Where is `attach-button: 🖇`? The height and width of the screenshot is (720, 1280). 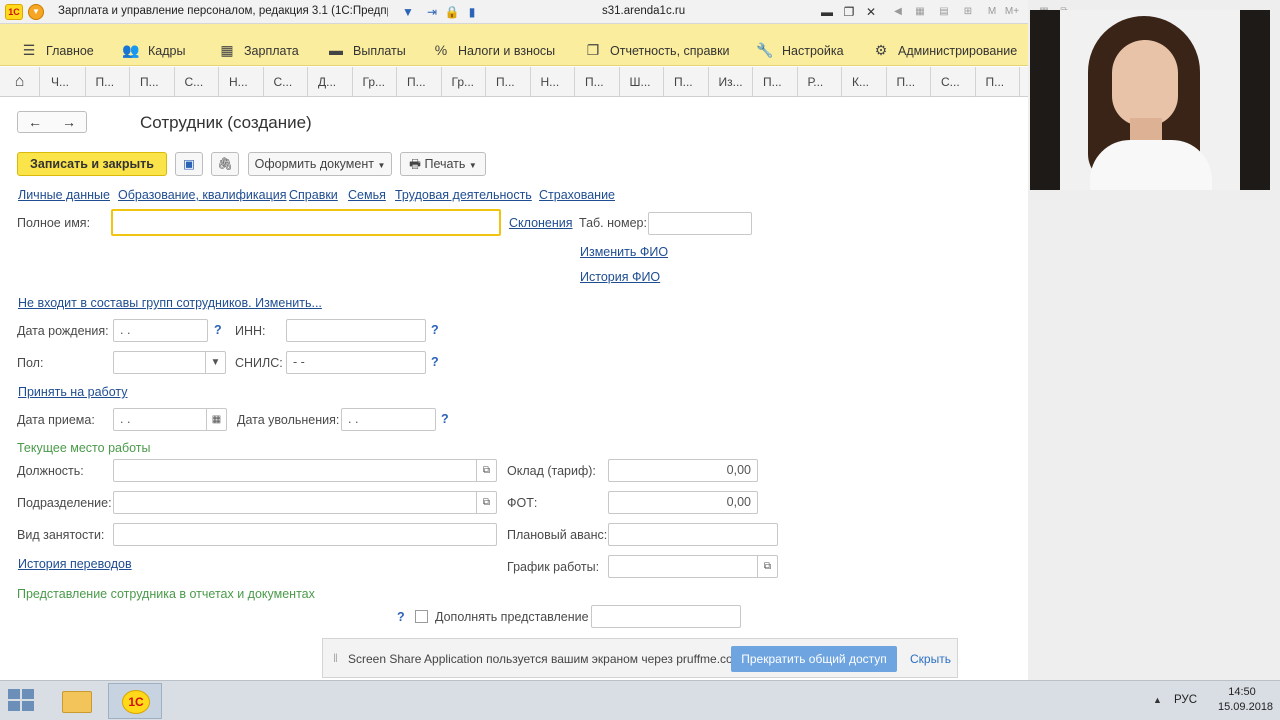
attach-button: 🖇 is located at coordinates (225, 164).